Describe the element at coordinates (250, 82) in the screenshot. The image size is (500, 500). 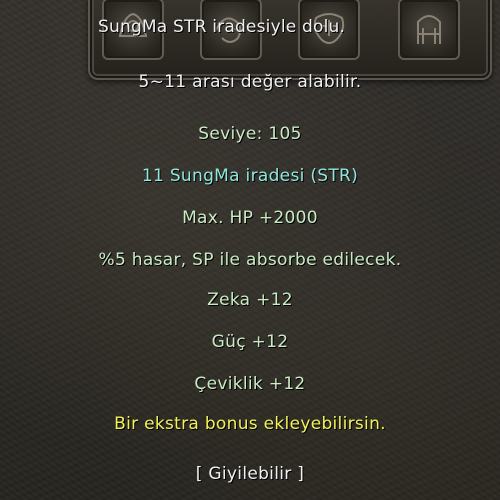
I see `value-range-text: 5~11 arası değer alabilir.` at that location.